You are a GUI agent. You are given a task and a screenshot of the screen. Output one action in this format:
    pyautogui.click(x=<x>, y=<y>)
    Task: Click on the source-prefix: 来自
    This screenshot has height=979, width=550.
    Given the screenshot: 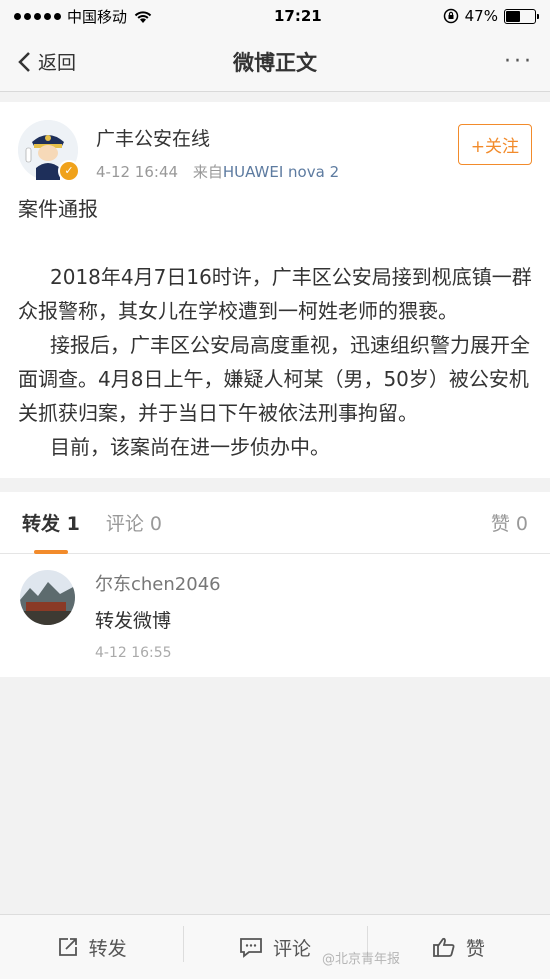 What is the action you would take?
    pyautogui.click(x=207, y=172)
    